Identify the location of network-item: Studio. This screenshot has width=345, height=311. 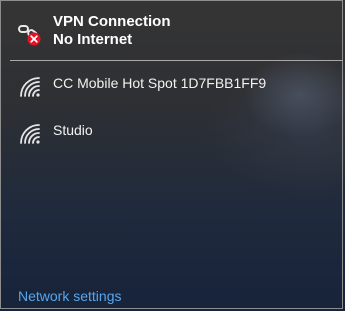
(171, 132).